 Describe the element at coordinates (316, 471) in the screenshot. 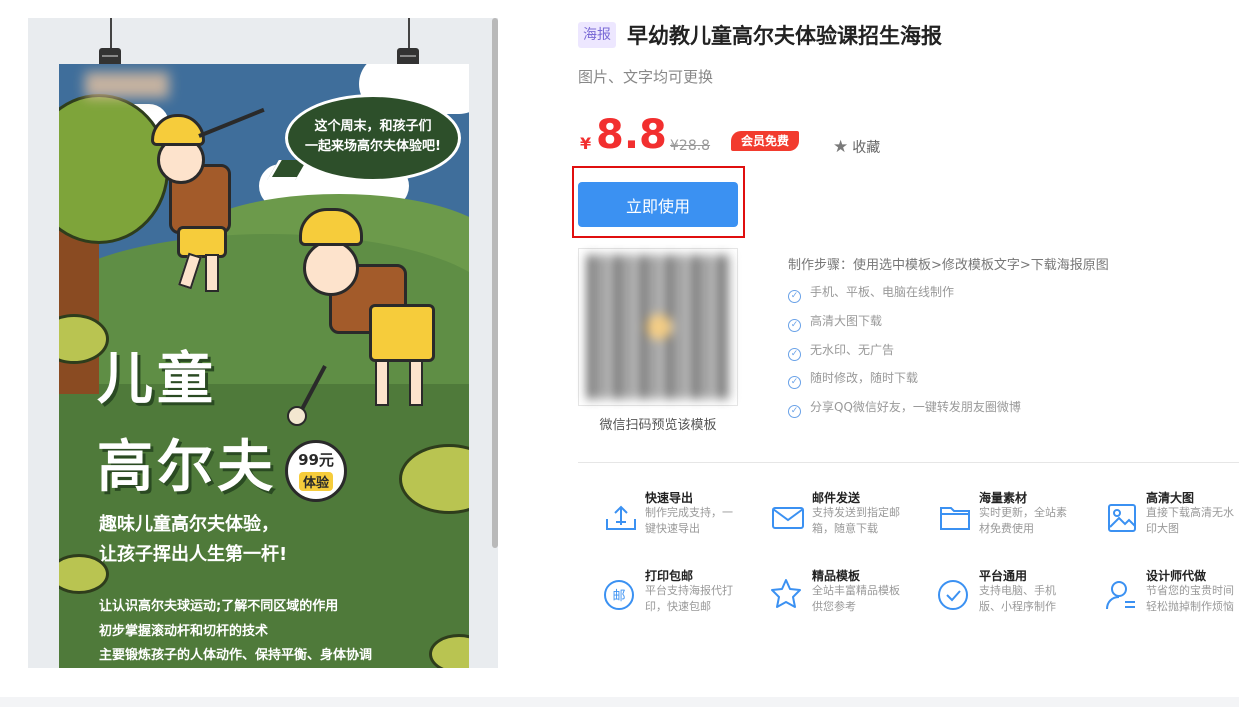

I see `poster-price-badge: 99元 体验` at that location.